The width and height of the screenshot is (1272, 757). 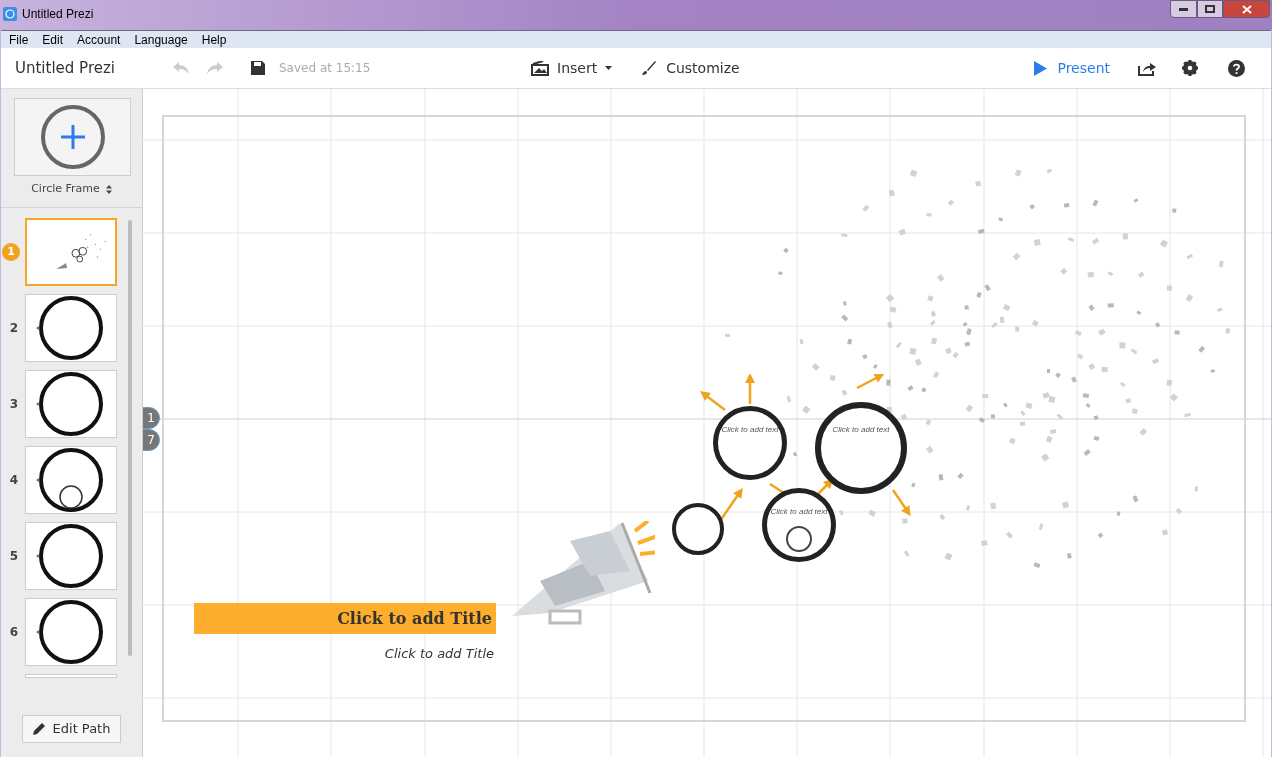 I want to click on menu-item: Account, so click(x=99, y=39).